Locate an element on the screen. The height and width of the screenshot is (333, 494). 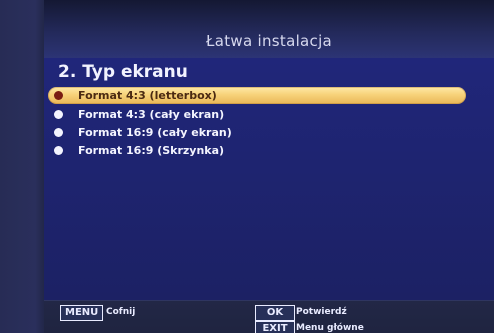
option-label: Format 4:3 (cały ekran) is located at coordinates (151, 114).